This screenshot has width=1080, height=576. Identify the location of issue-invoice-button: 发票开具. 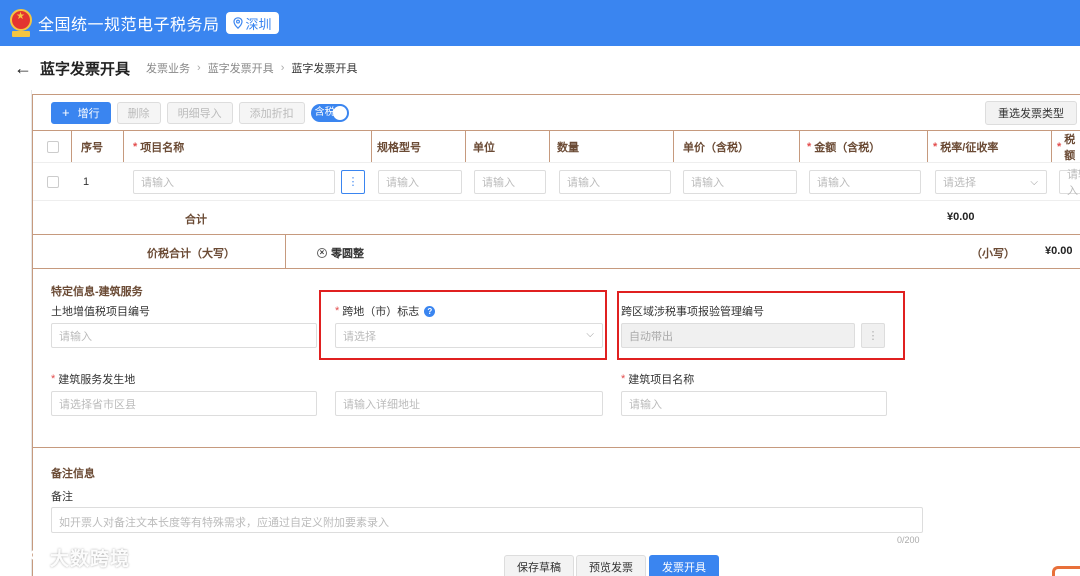
(684, 565).